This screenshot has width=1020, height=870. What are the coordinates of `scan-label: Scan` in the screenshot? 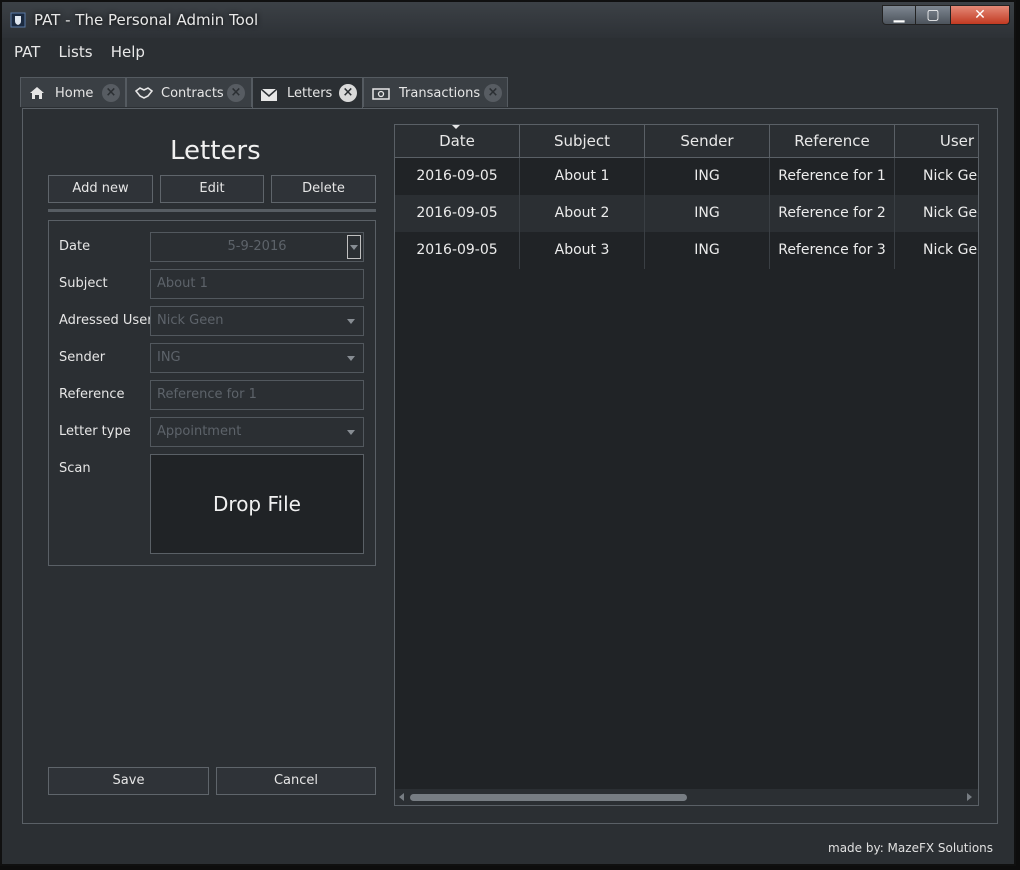 It's located at (75, 468).